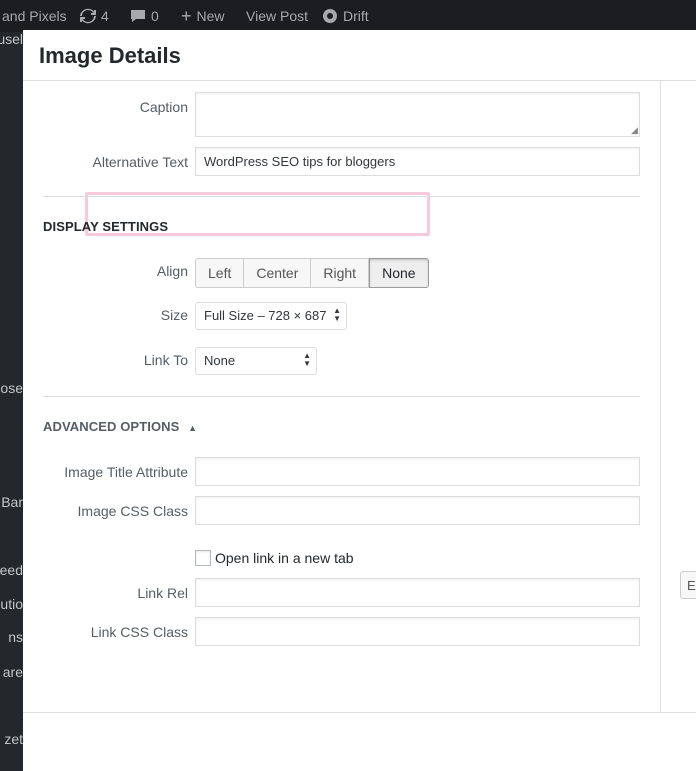  What do you see at coordinates (417, 114) in the screenshot?
I see `caption-textarea` at bounding box center [417, 114].